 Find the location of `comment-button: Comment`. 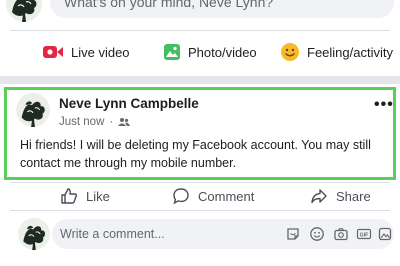

comment-button: Comment is located at coordinates (213, 196).